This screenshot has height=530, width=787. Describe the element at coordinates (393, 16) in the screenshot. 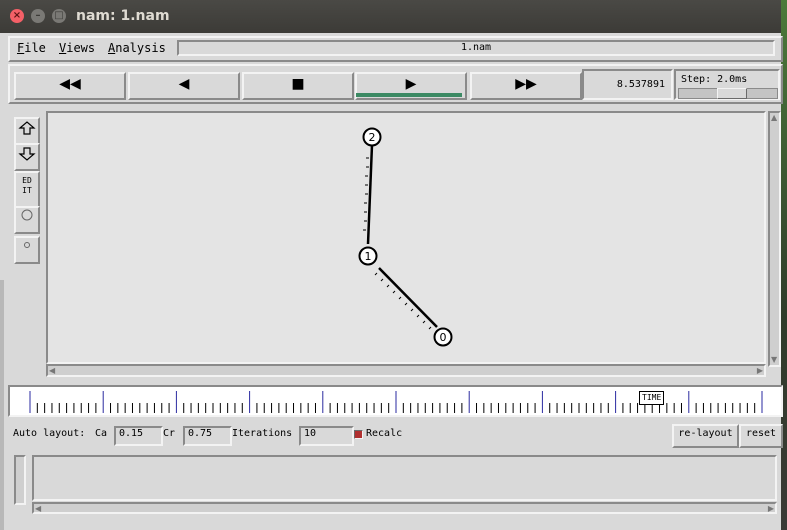

I see `window-titlebar: × – □ nam: 1.nam` at that location.